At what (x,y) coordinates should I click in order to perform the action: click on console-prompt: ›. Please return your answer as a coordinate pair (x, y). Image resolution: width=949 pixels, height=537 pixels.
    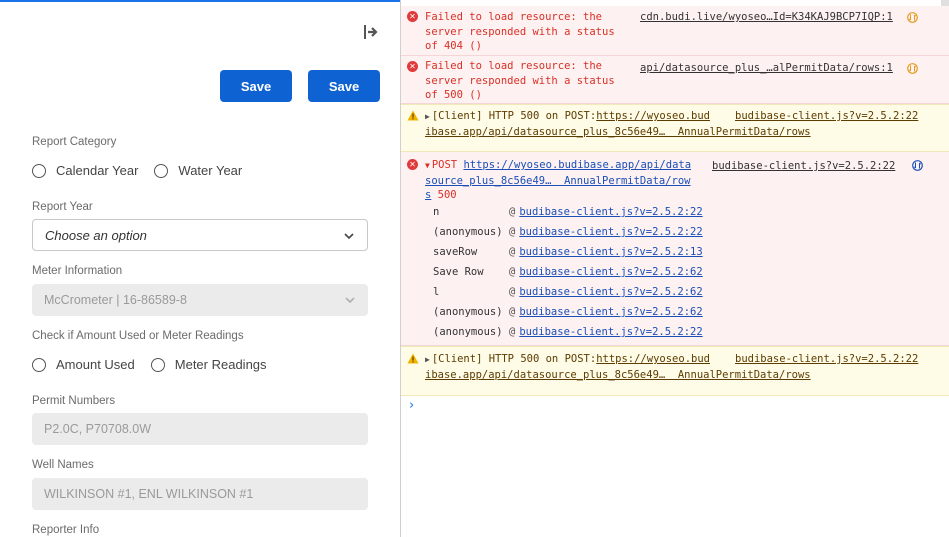
    Looking at the image, I should click on (411, 405).